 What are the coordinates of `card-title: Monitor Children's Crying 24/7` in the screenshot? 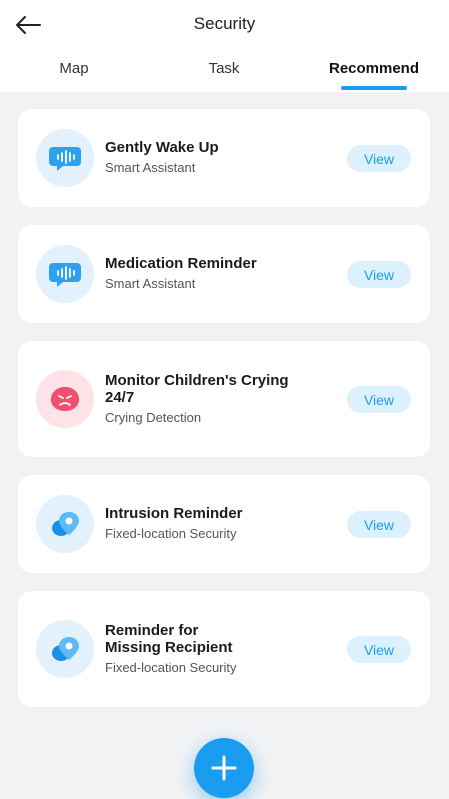 It's located at (197, 389).